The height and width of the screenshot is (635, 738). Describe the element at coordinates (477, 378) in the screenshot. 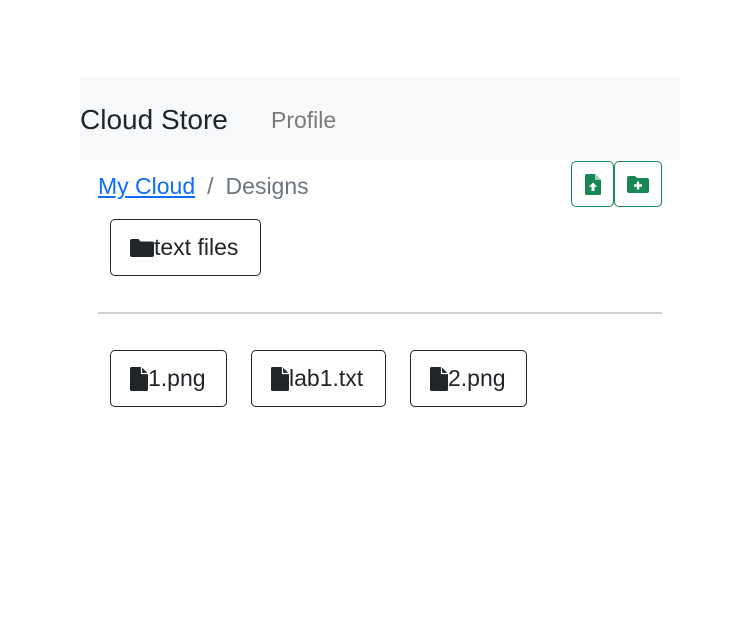

I see `file-name: 2.png` at that location.